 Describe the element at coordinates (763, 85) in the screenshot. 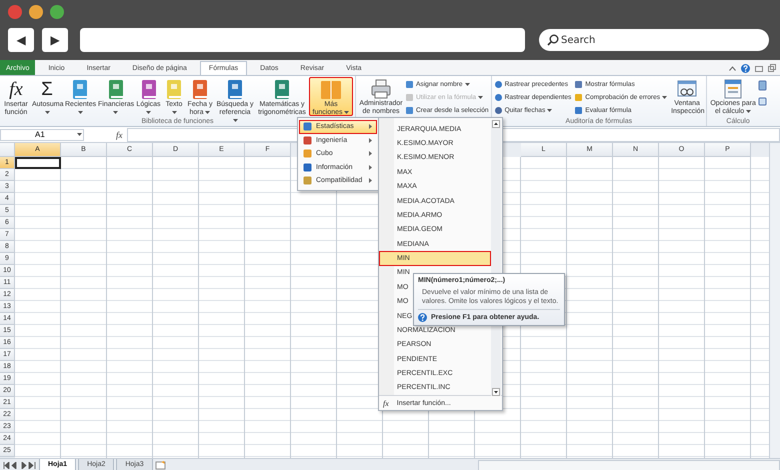

I see `calculate-icon` at that location.